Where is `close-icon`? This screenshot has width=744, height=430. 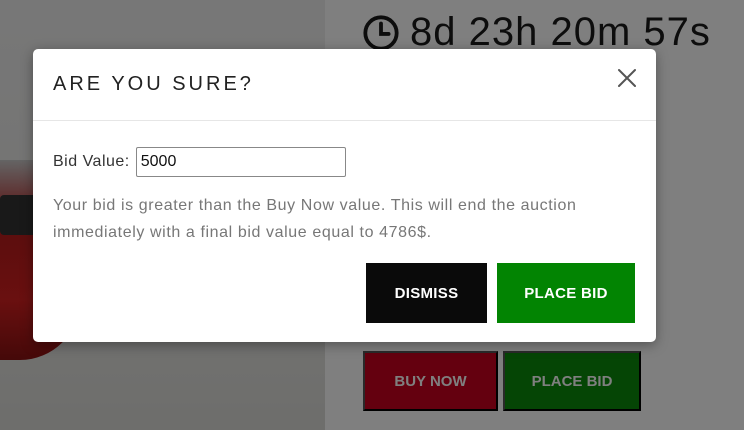
close-icon is located at coordinates (627, 78).